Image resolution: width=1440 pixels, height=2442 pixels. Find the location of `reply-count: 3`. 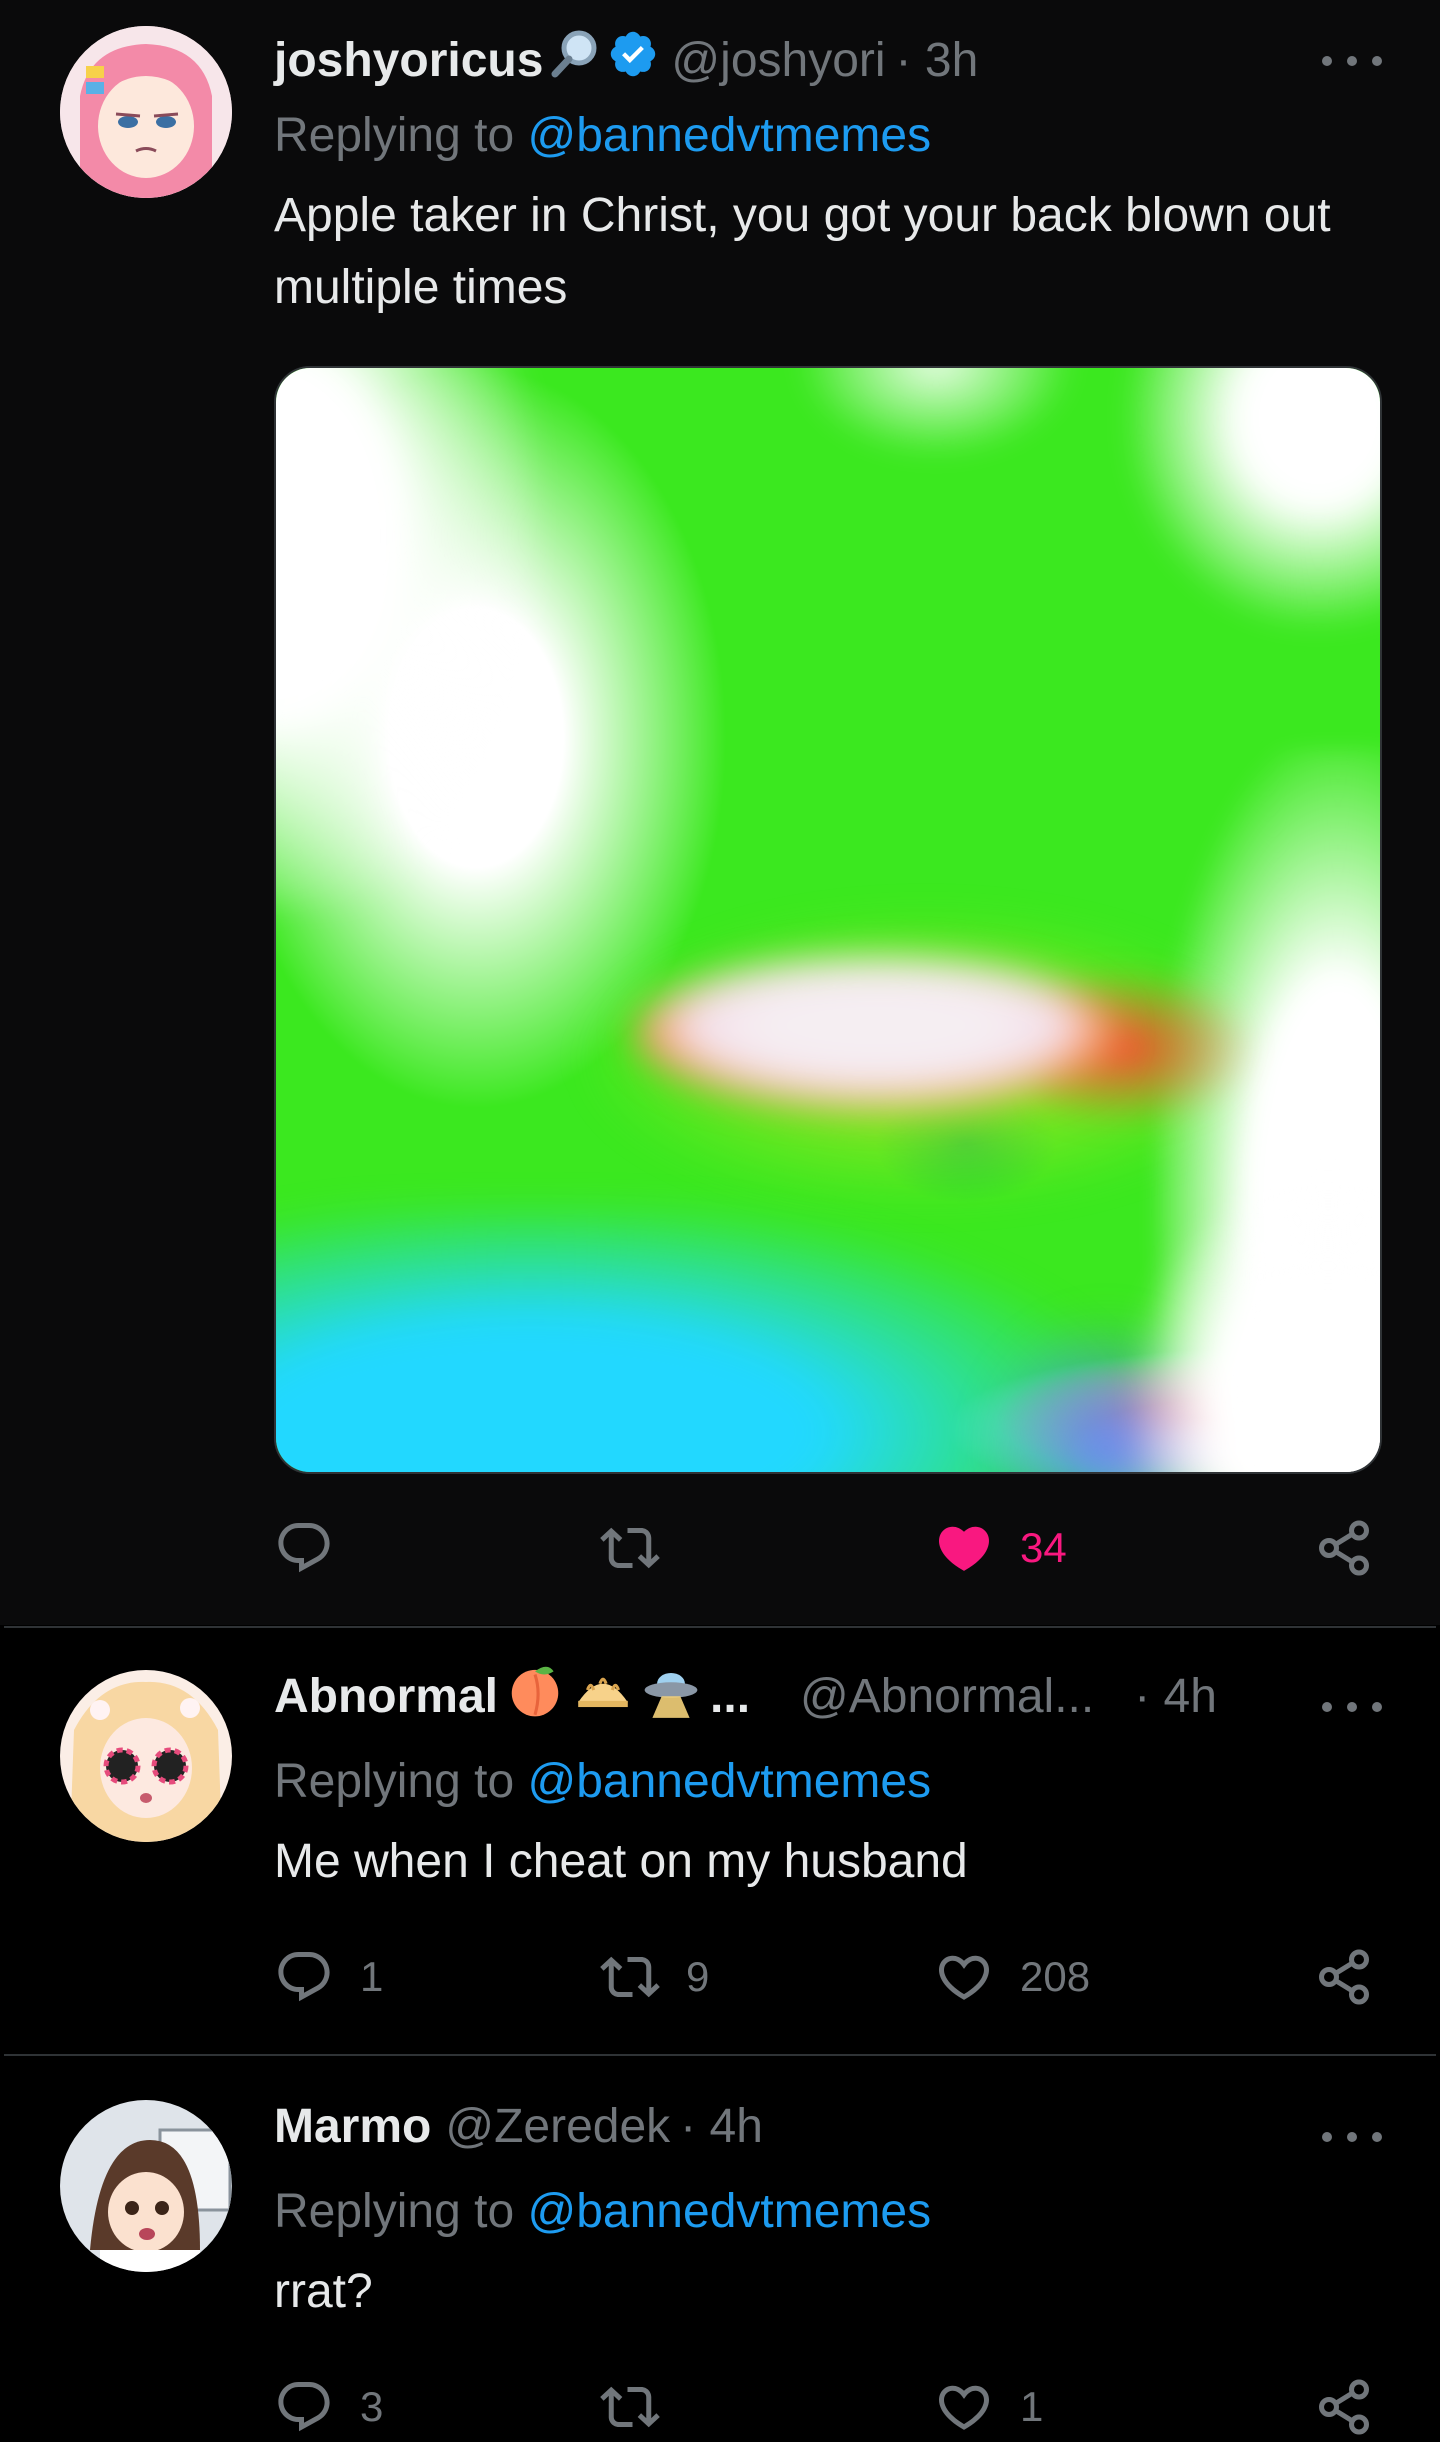

reply-count: 3 is located at coordinates (372, 2406).